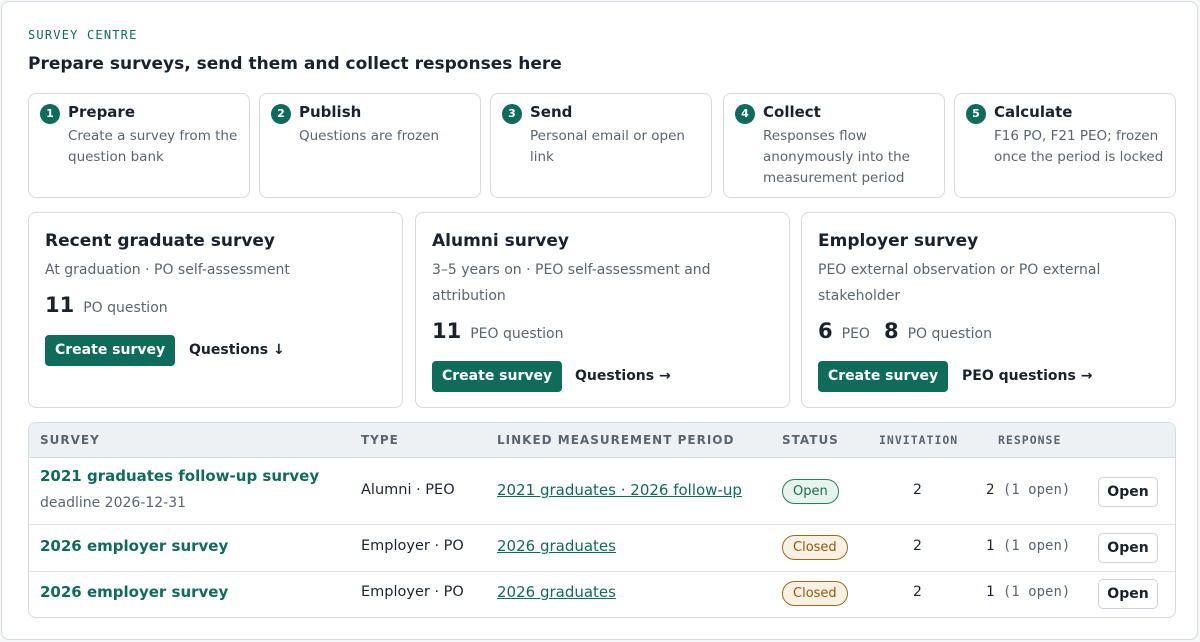 The width and height of the screenshot is (1200, 642). I want to click on survey-name-link: 2021 graduates follow-up survey, so click(179, 476).